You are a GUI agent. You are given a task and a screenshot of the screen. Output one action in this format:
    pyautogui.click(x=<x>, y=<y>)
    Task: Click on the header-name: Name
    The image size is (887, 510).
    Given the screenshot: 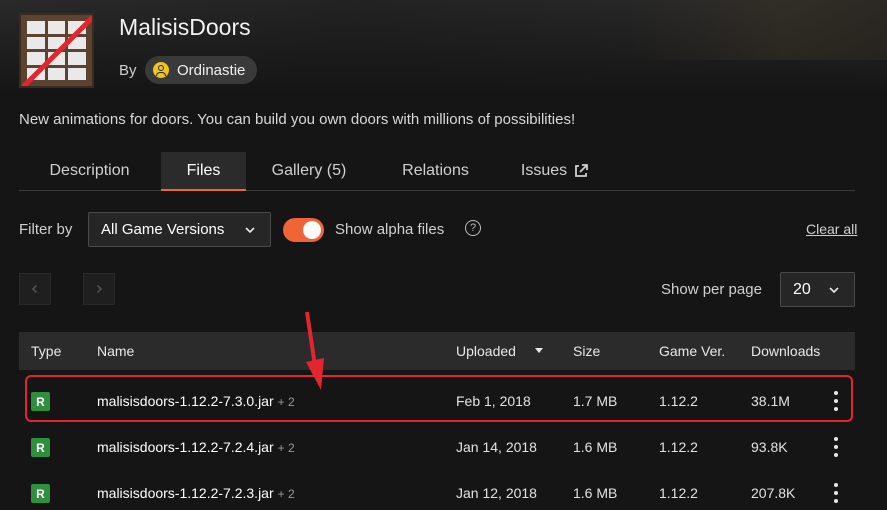 What is the action you would take?
    pyautogui.click(x=115, y=351)
    